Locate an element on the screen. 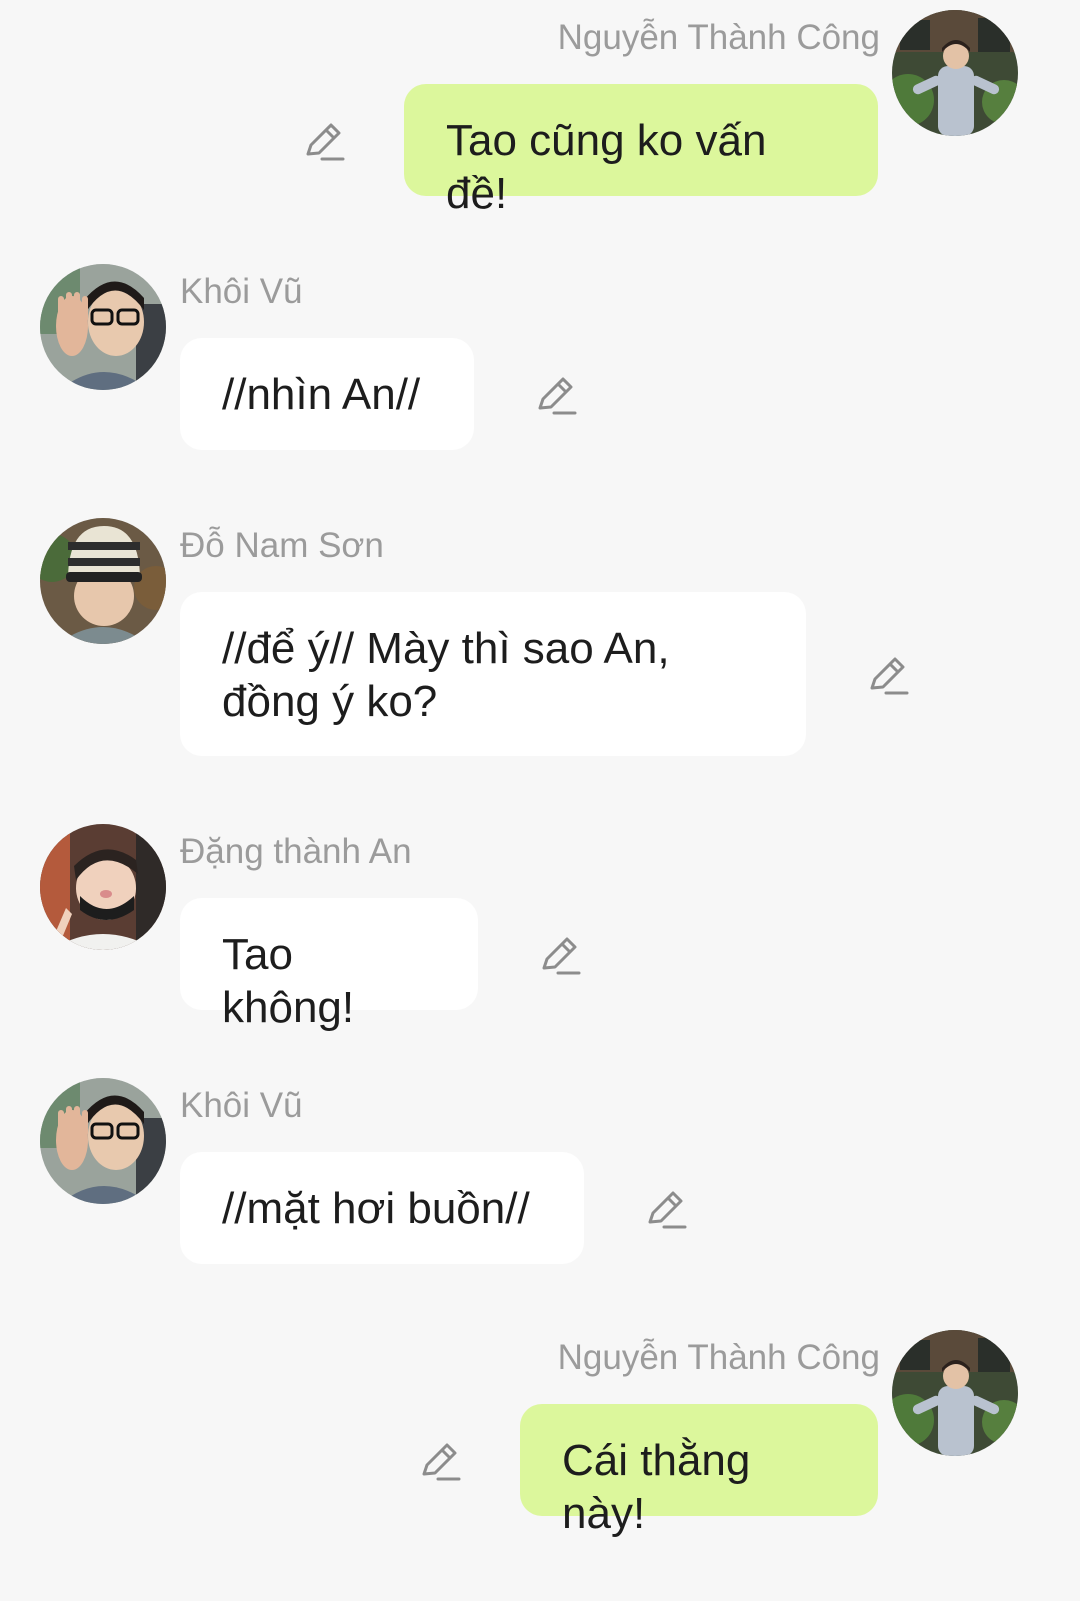  message-bubble: //nhìn An// is located at coordinates (327, 394).